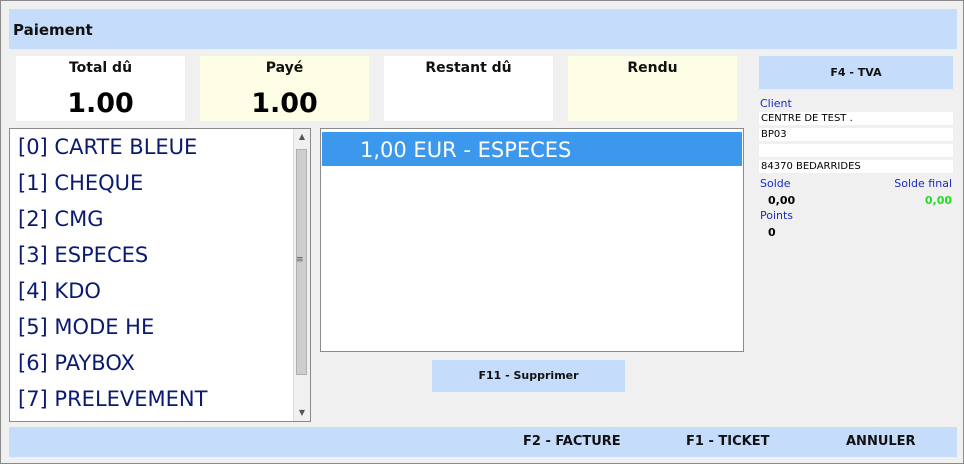 Image resolution: width=964 pixels, height=464 pixels. What do you see at coordinates (86, 327) in the screenshot?
I see `payment-method-item: [5] MODE HE` at bounding box center [86, 327].